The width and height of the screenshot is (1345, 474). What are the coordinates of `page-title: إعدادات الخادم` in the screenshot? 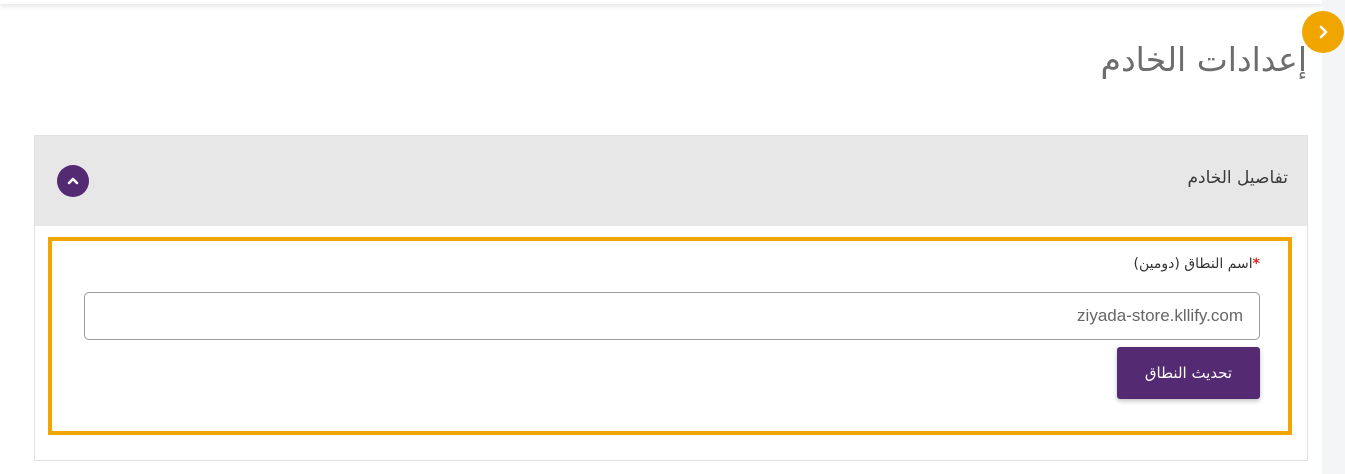 It's located at (1203, 59).